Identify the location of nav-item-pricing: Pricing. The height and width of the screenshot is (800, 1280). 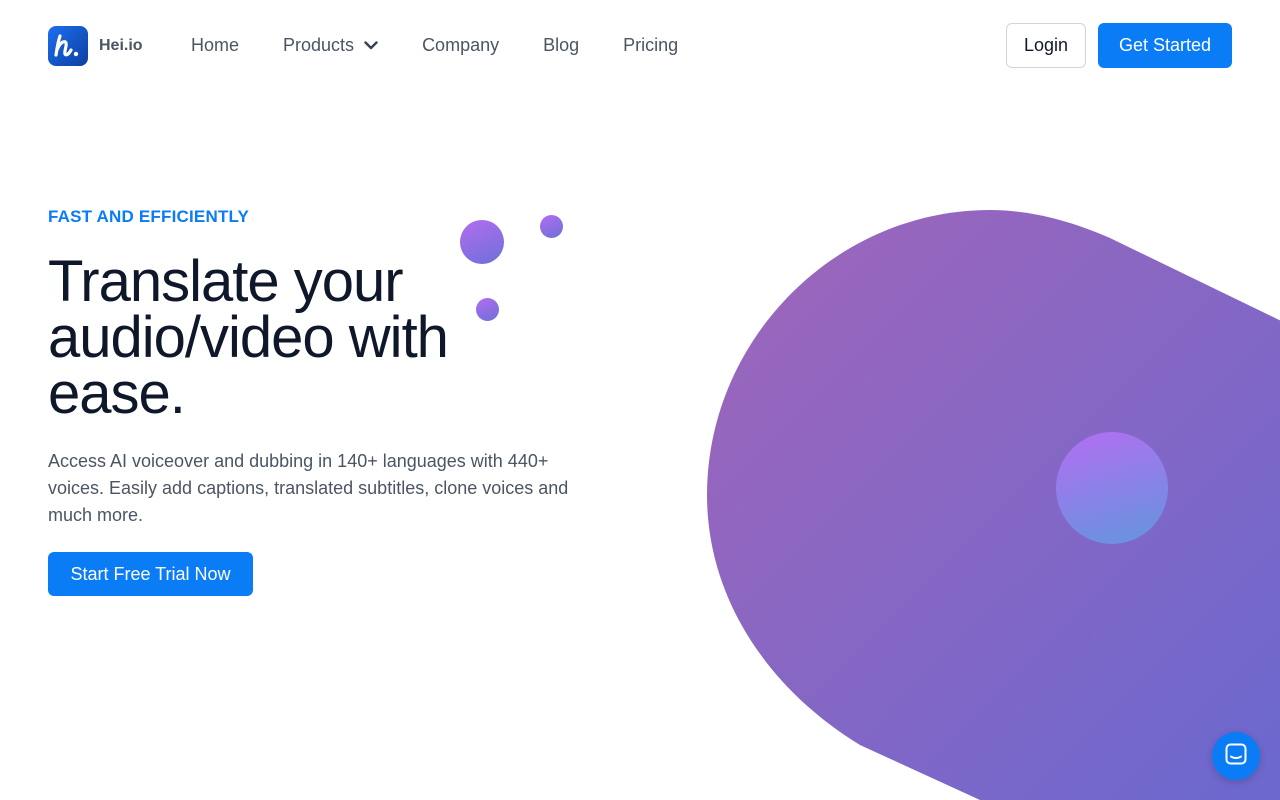
(650, 45).